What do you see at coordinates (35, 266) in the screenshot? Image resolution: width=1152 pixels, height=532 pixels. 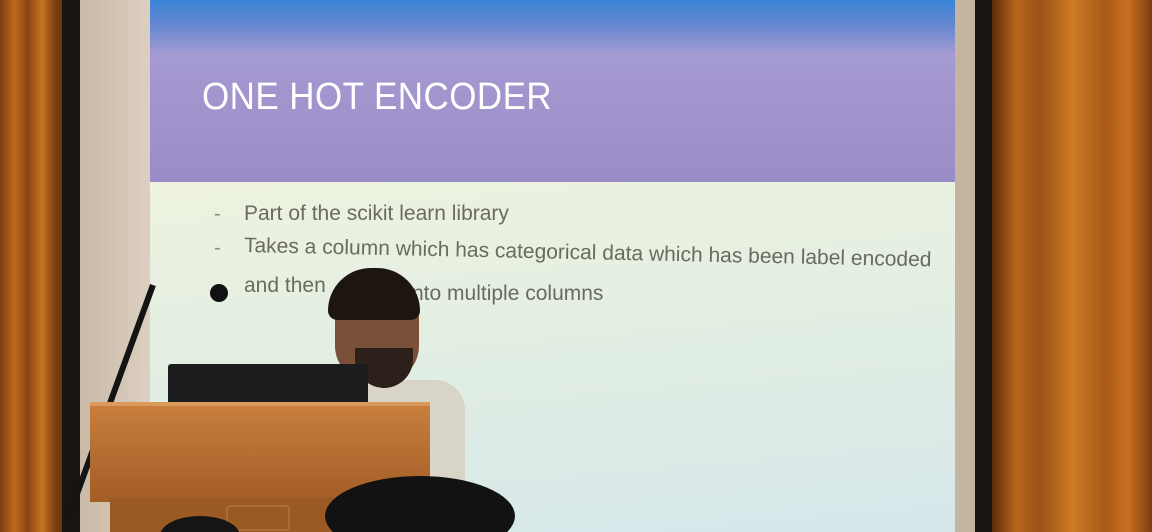 I see `left-curtain` at bounding box center [35, 266].